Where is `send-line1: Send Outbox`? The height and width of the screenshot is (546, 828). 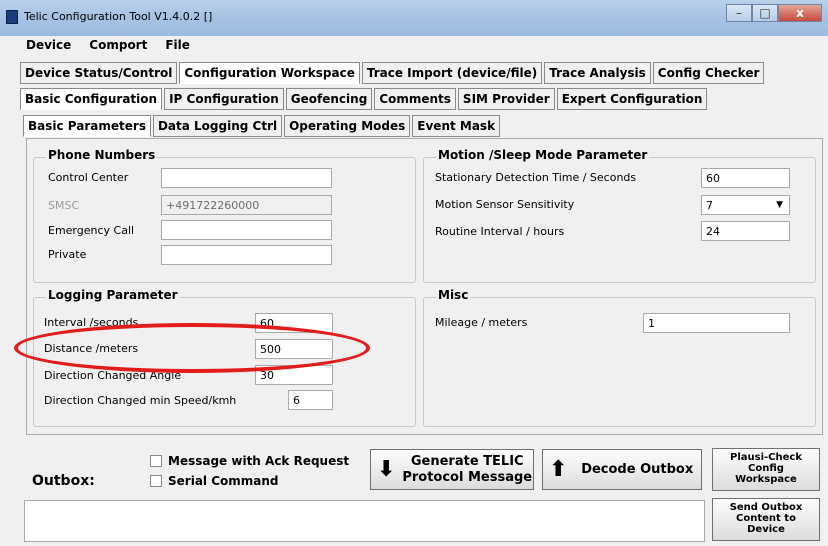
send-line1: Send Outbox is located at coordinates (766, 507).